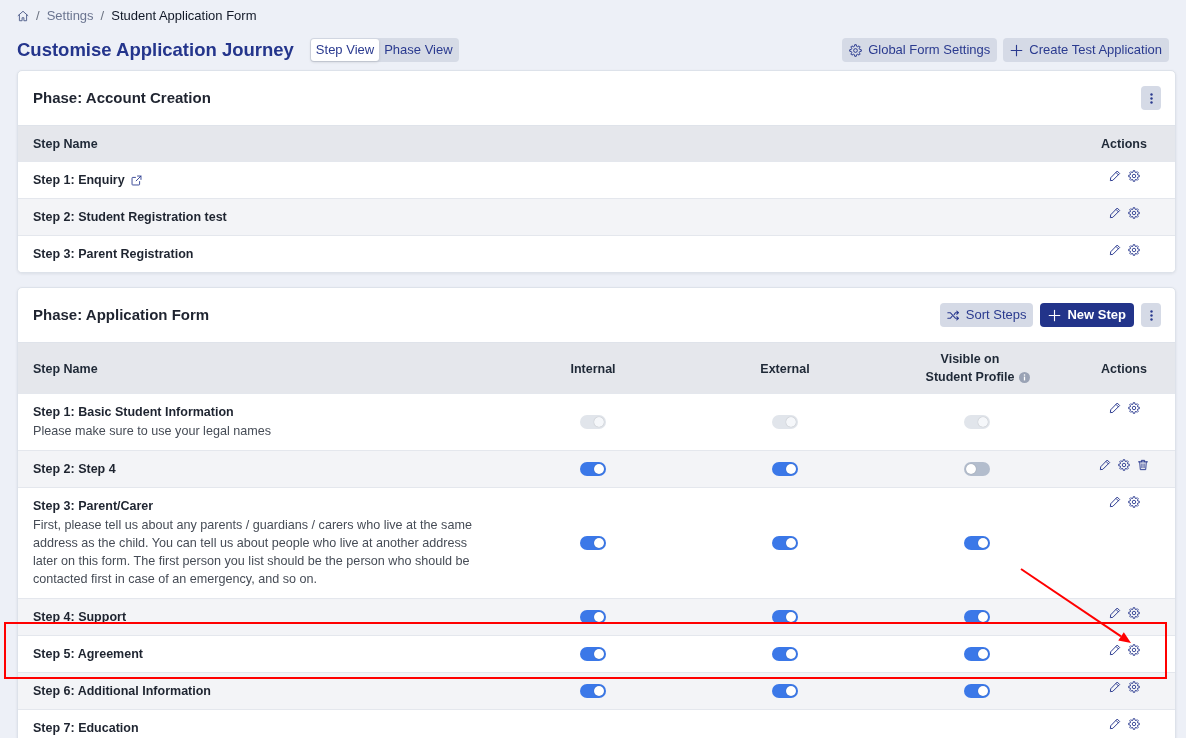 This screenshot has height=738, width=1186. I want to click on external-link-icon, so click(136, 180).